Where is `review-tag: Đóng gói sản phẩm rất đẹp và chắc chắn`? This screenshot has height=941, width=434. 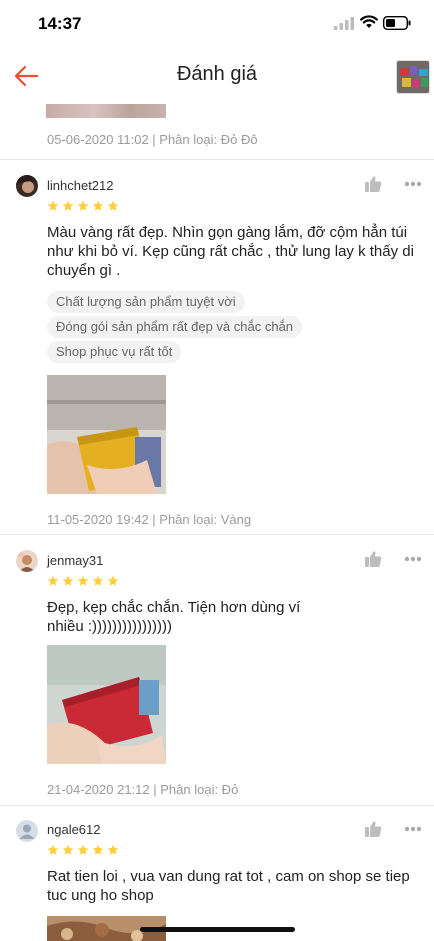 review-tag: Đóng gói sản phẩm rất đẹp và chắc chắn is located at coordinates (175, 327).